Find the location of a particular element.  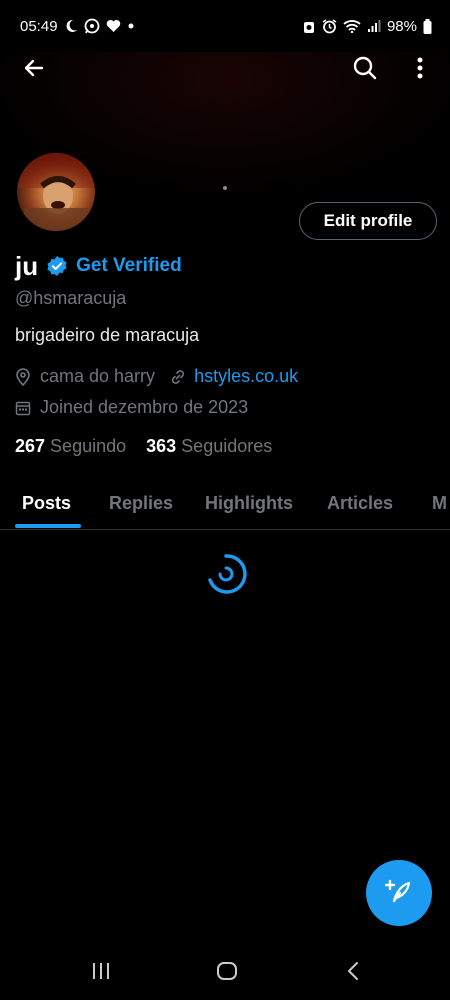

profile-joined-row: Joined dezembro de 2023 is located at coordinates (131, 407).